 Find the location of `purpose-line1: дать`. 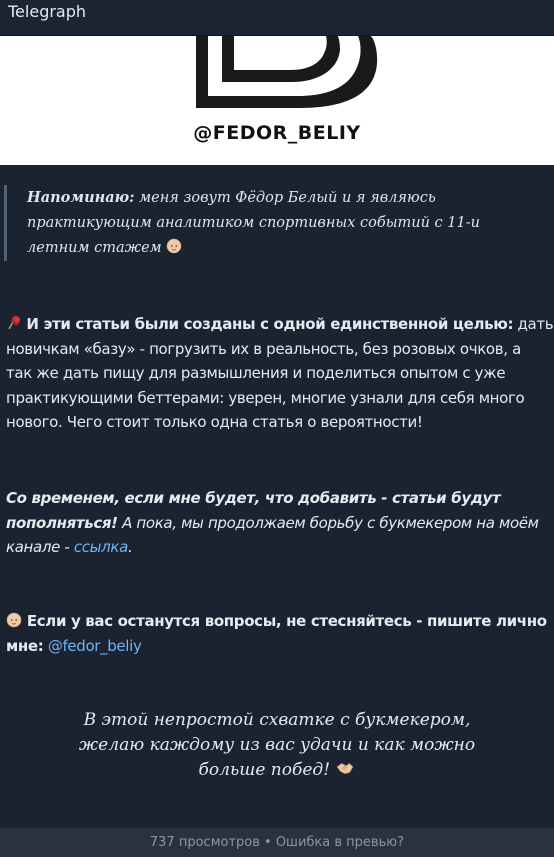

purpose-line1: дать is located at coordinates (533, 324).